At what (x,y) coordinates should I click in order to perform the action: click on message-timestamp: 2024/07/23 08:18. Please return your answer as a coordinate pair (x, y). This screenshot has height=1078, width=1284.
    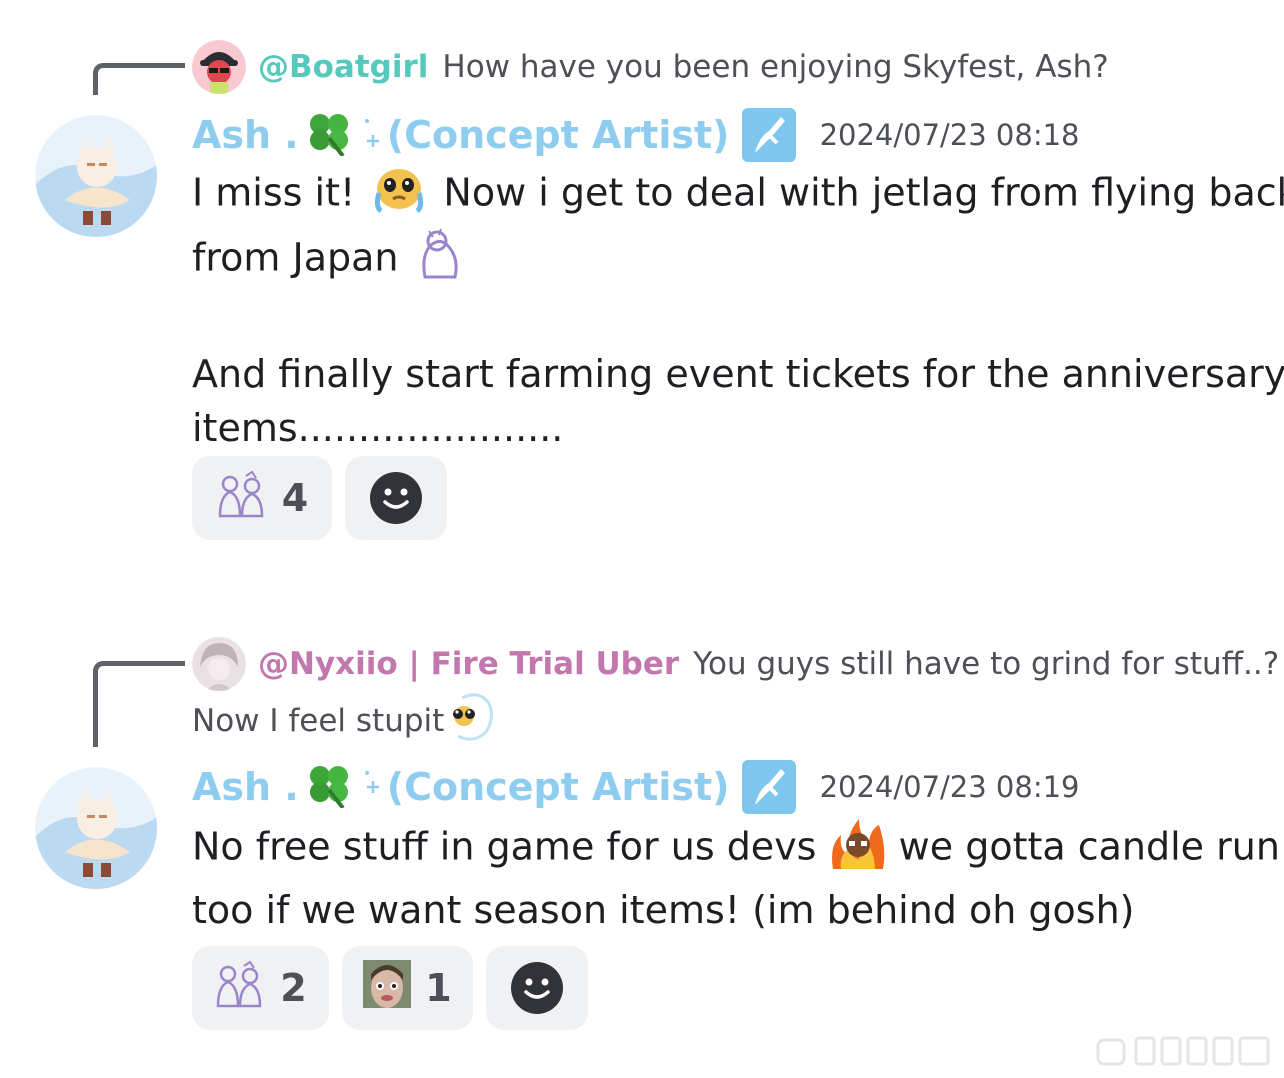
    Looking at the image, I should click on (949, 135).